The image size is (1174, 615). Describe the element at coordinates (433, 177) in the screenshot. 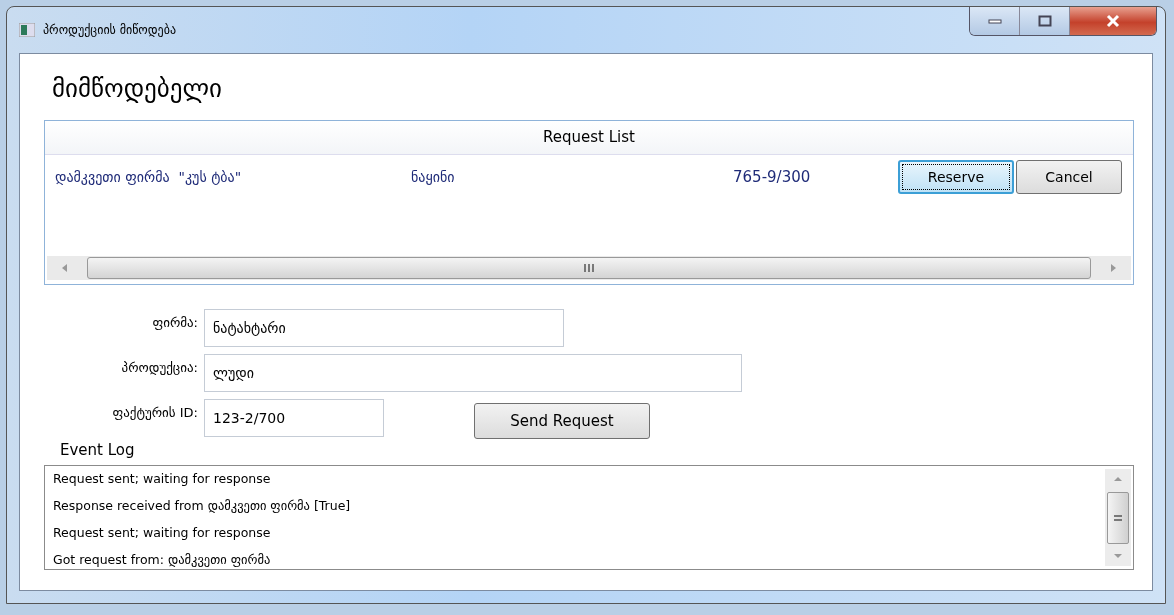

I see `list-cell-text: ნაყინი` at that location.